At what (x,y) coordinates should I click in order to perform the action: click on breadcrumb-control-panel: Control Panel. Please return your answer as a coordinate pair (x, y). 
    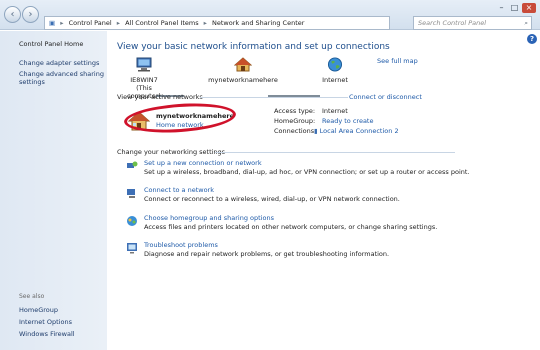
    Looking at the image, I should click on (90, 23).